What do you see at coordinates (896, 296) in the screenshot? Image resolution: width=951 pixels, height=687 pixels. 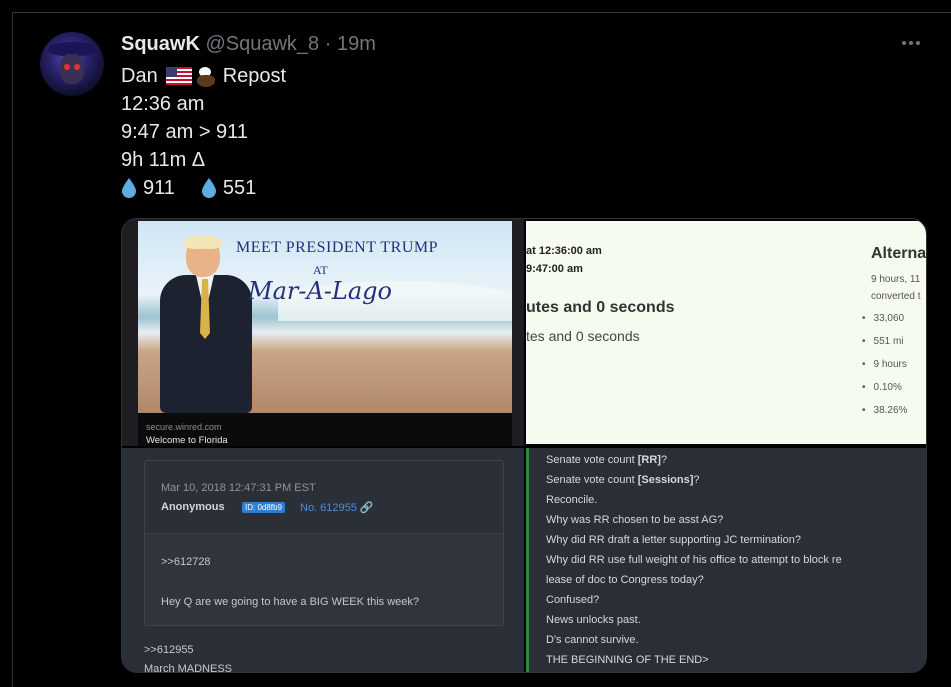 I see `calc-alt-line-2: converted t` at bounding box center [896, 296].